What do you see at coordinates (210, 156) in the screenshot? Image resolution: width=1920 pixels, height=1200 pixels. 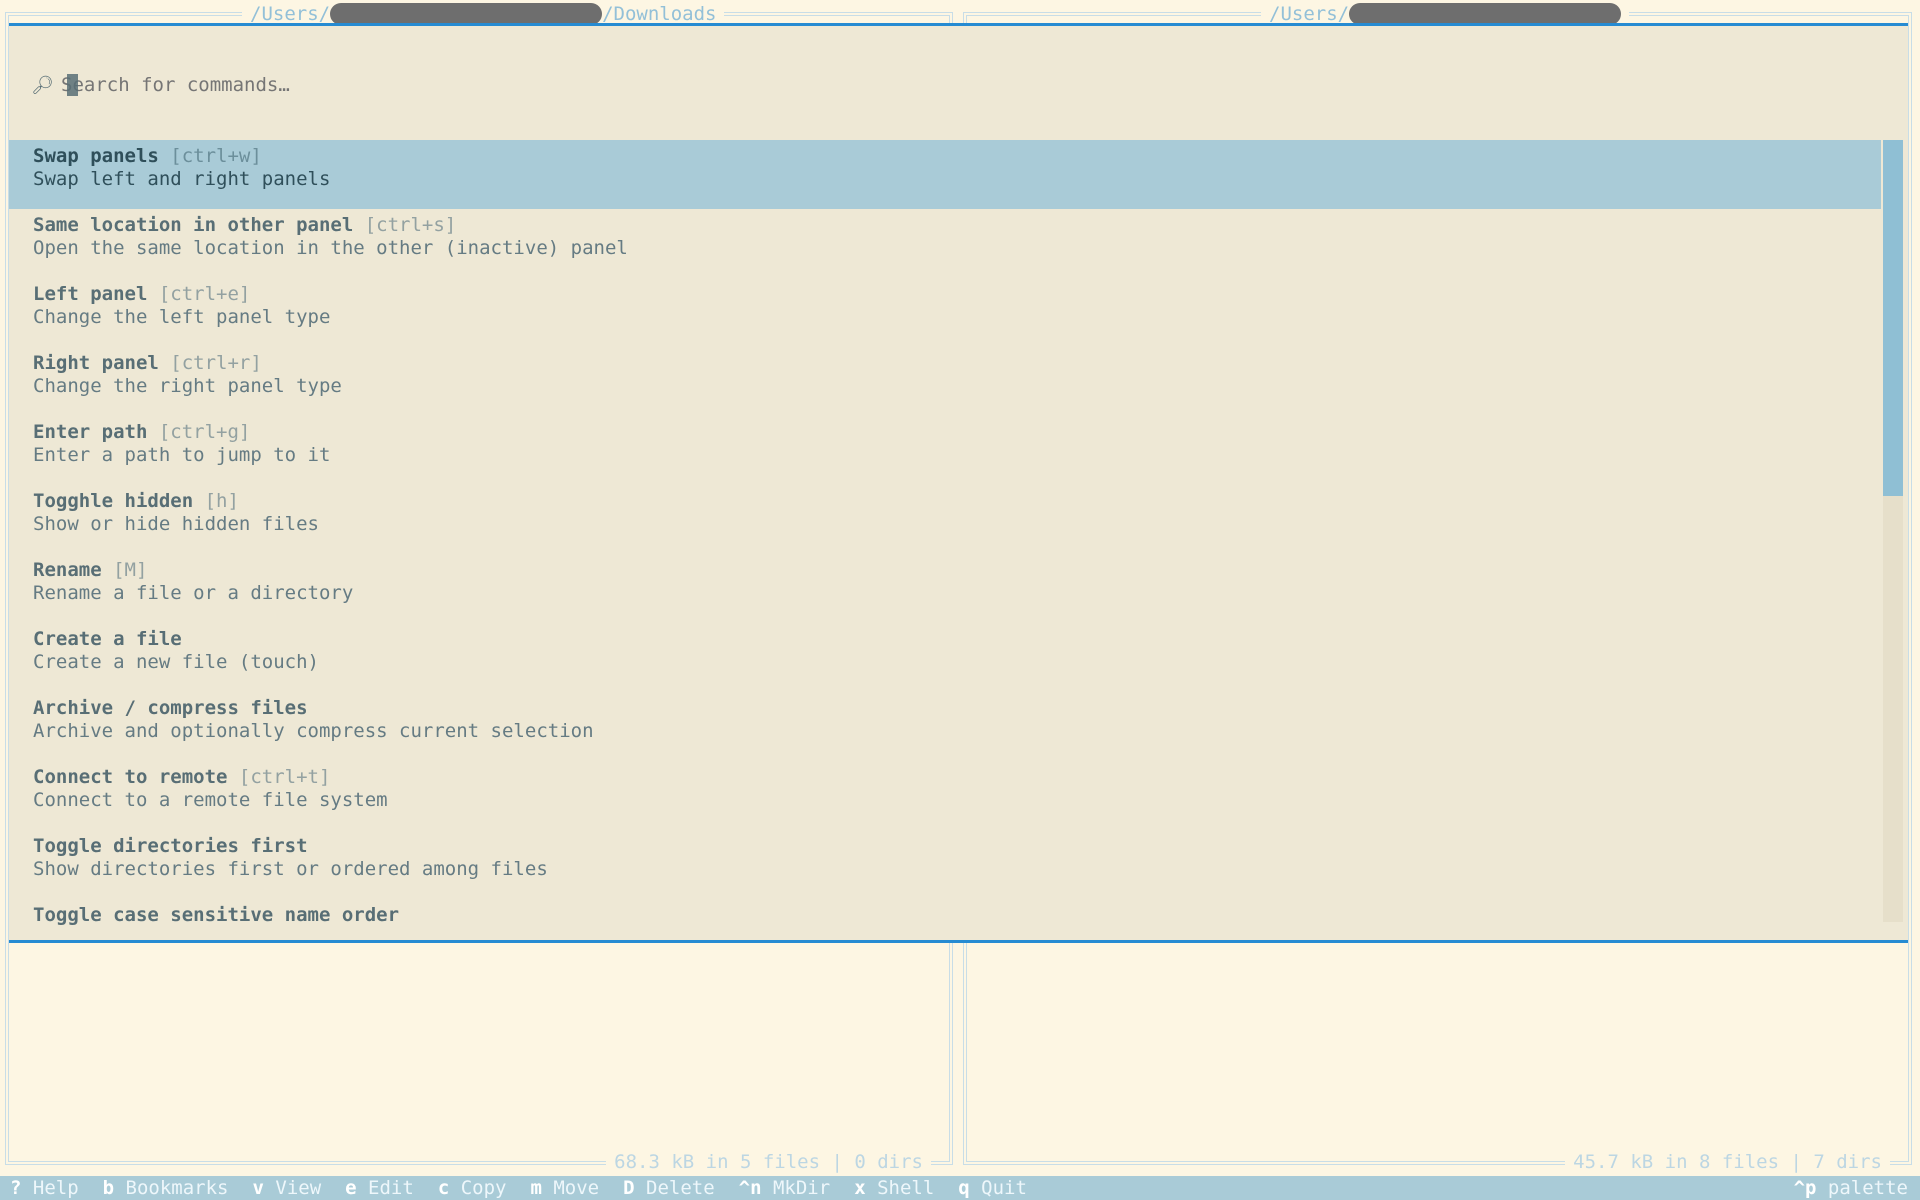 I see `command-shortcut: [ctrl+w]` at bounding box center [210, 156].